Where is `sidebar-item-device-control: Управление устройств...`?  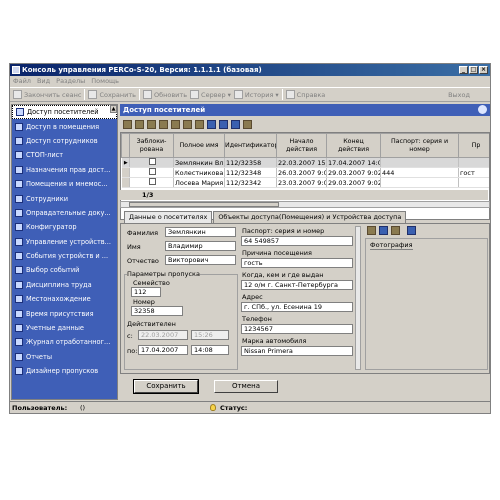 sidebar-item-device-control: Управление устройств... is located at coordinates (64, 242).